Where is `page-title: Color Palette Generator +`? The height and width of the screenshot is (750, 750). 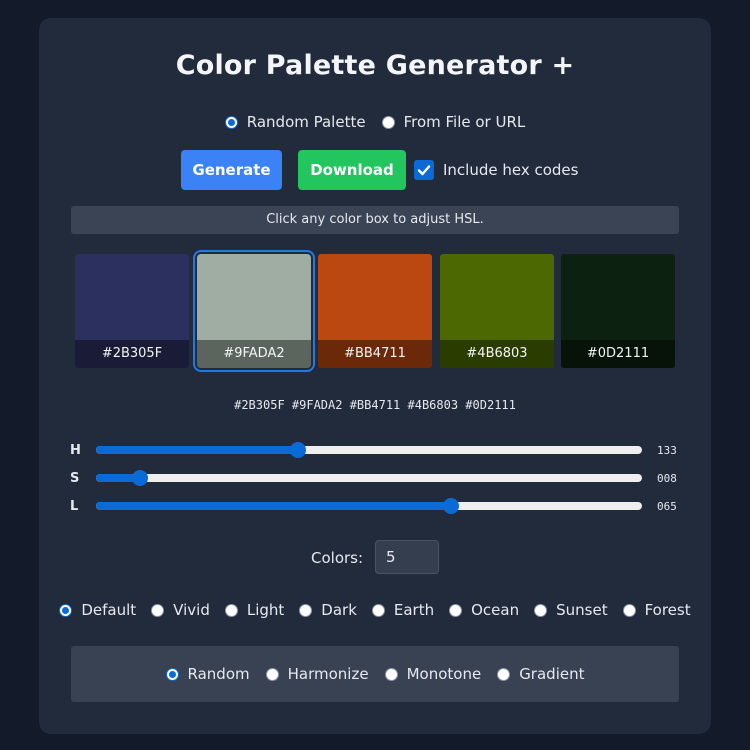 page-title: Color Palette Generator + is located at coordinates (375, 65).